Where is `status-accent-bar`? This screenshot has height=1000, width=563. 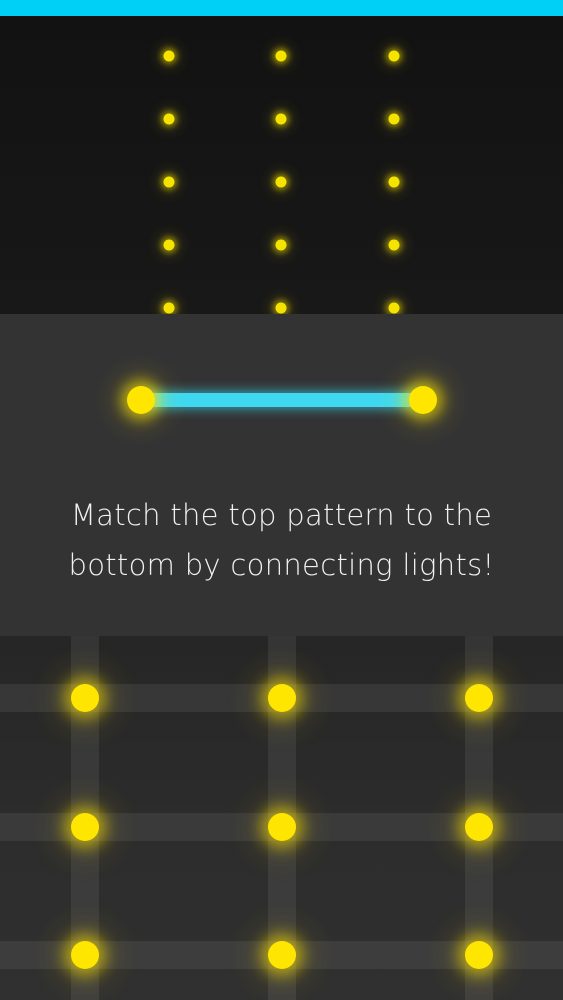
status-accent-bar is located at coordinates (281, 8).